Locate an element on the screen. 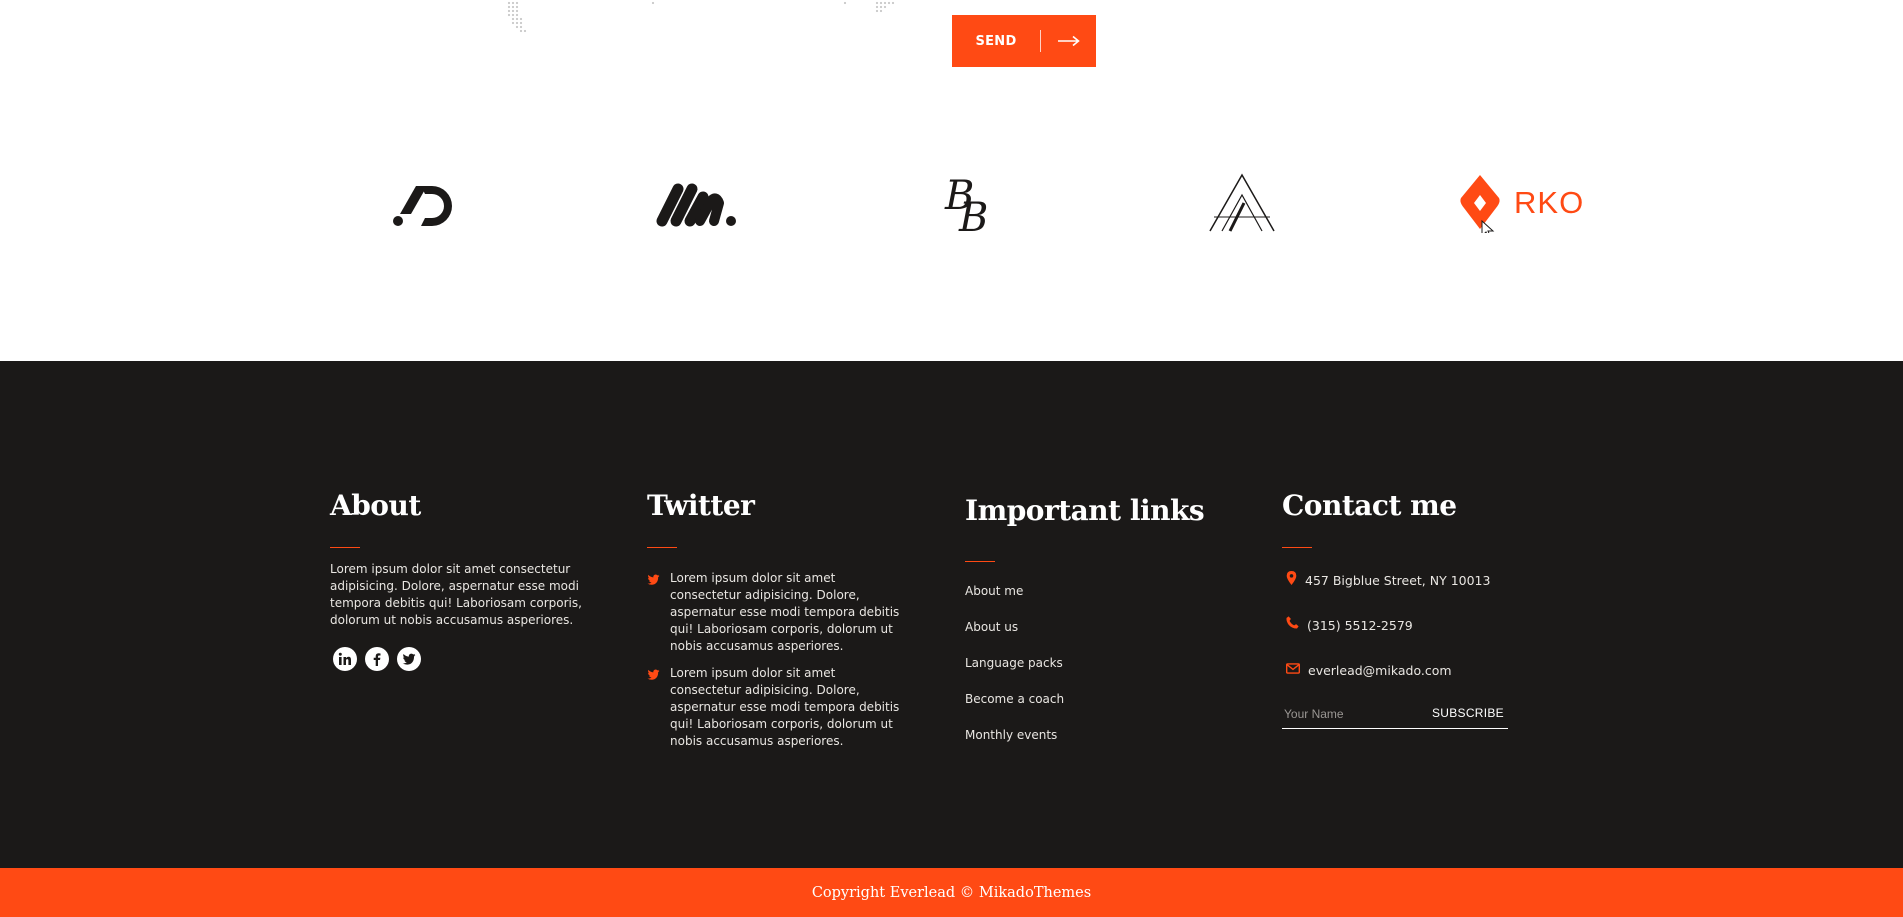 The image size is (1903, 917). rko-logo: RKO is located at coordinates (1521, 202).